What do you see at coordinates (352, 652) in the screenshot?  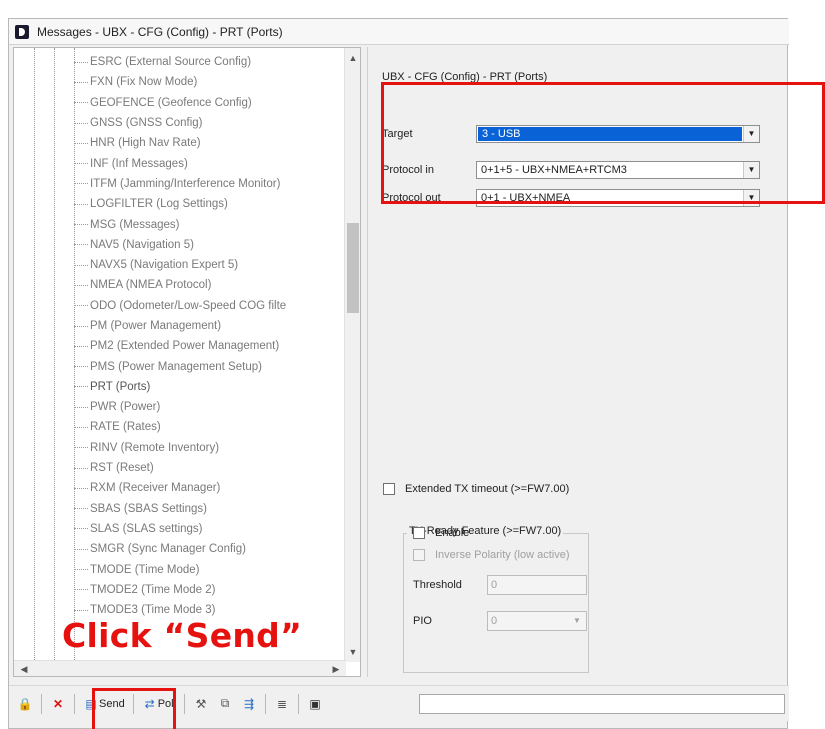 I see `scroll-down-icon: ▼` at bounding box center [352, 652].